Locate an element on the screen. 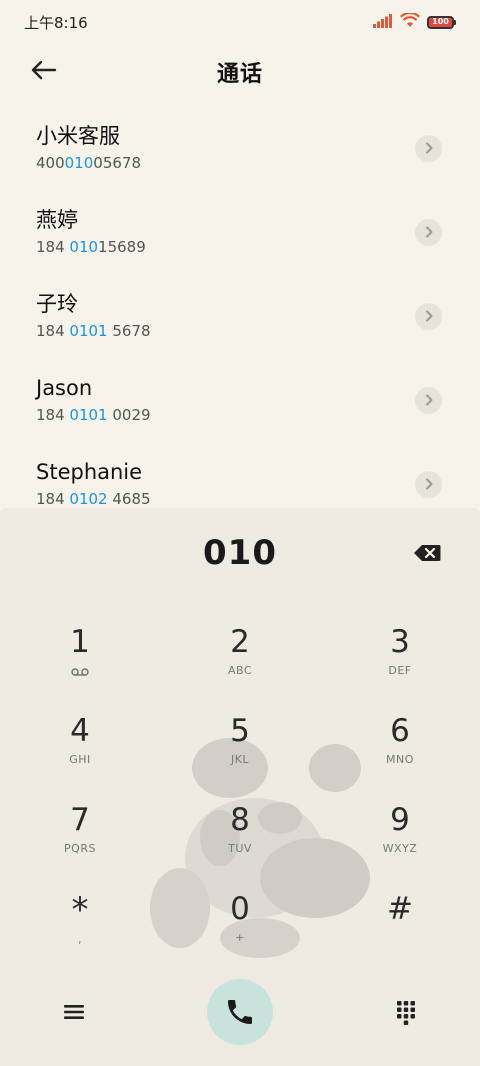 Image resolution: width=480 pixels, height=1066 pixels. back-arrow-icon is located at coordinates (44, 72).